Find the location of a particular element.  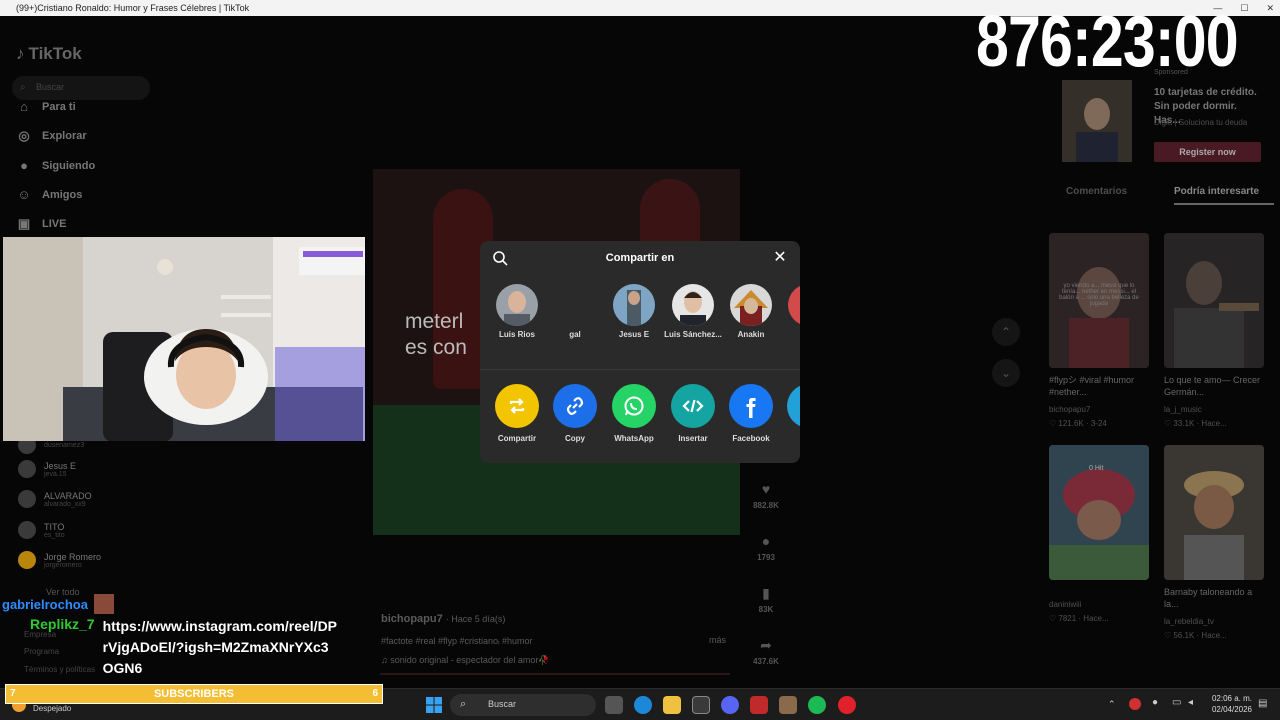

nav-para-ti: ⌂ Para ti is located at coordinates (116, 106).